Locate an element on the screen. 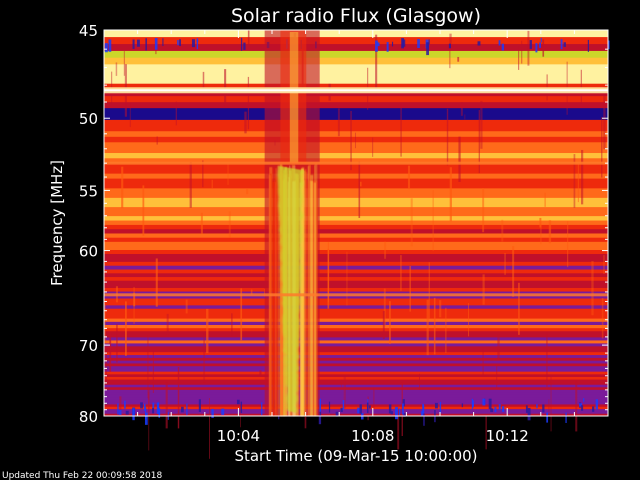  interference-core is located at coordinates (356, 90).